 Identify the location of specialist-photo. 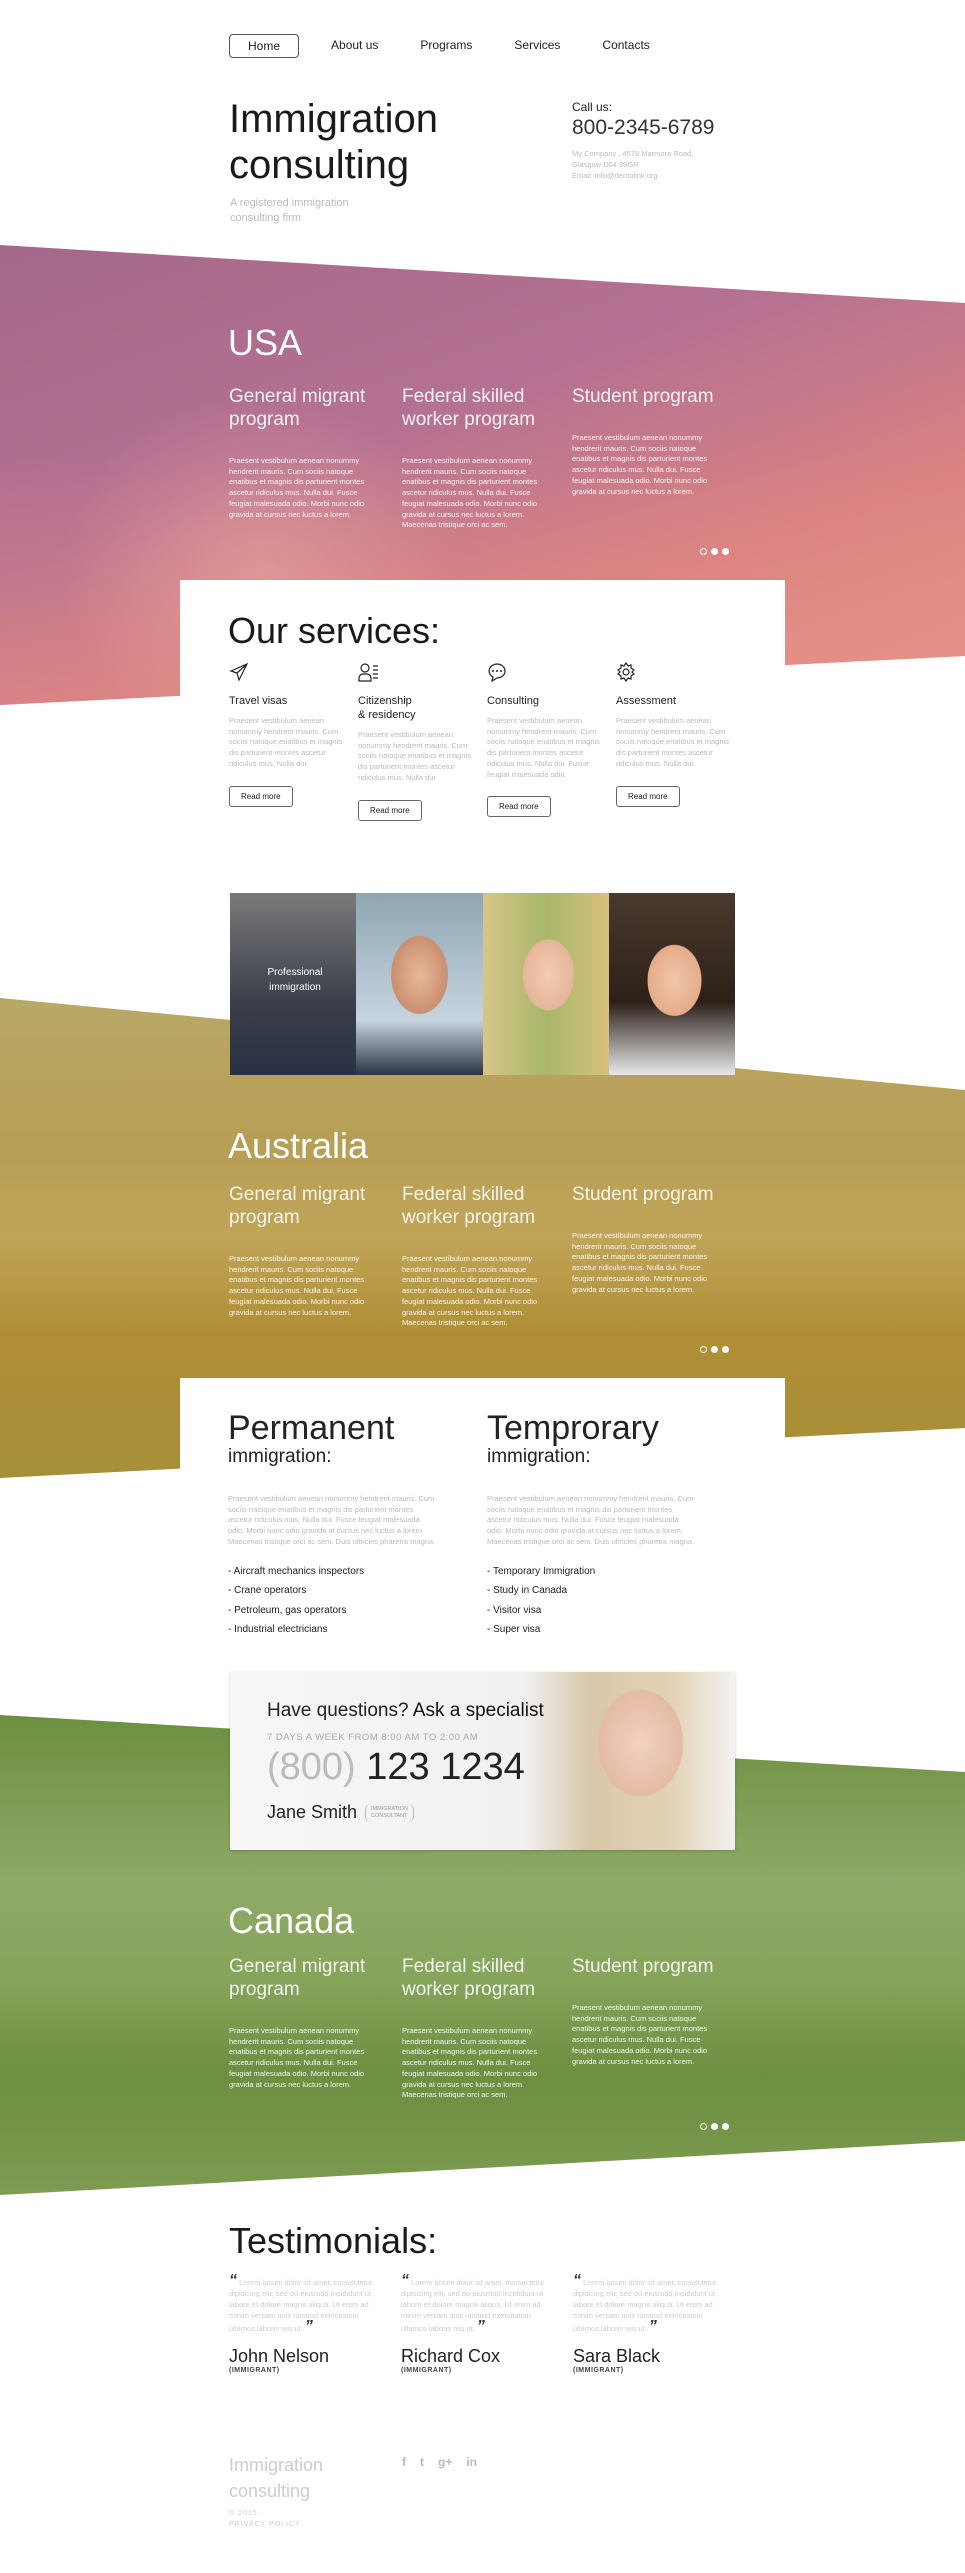
(630, 1761).